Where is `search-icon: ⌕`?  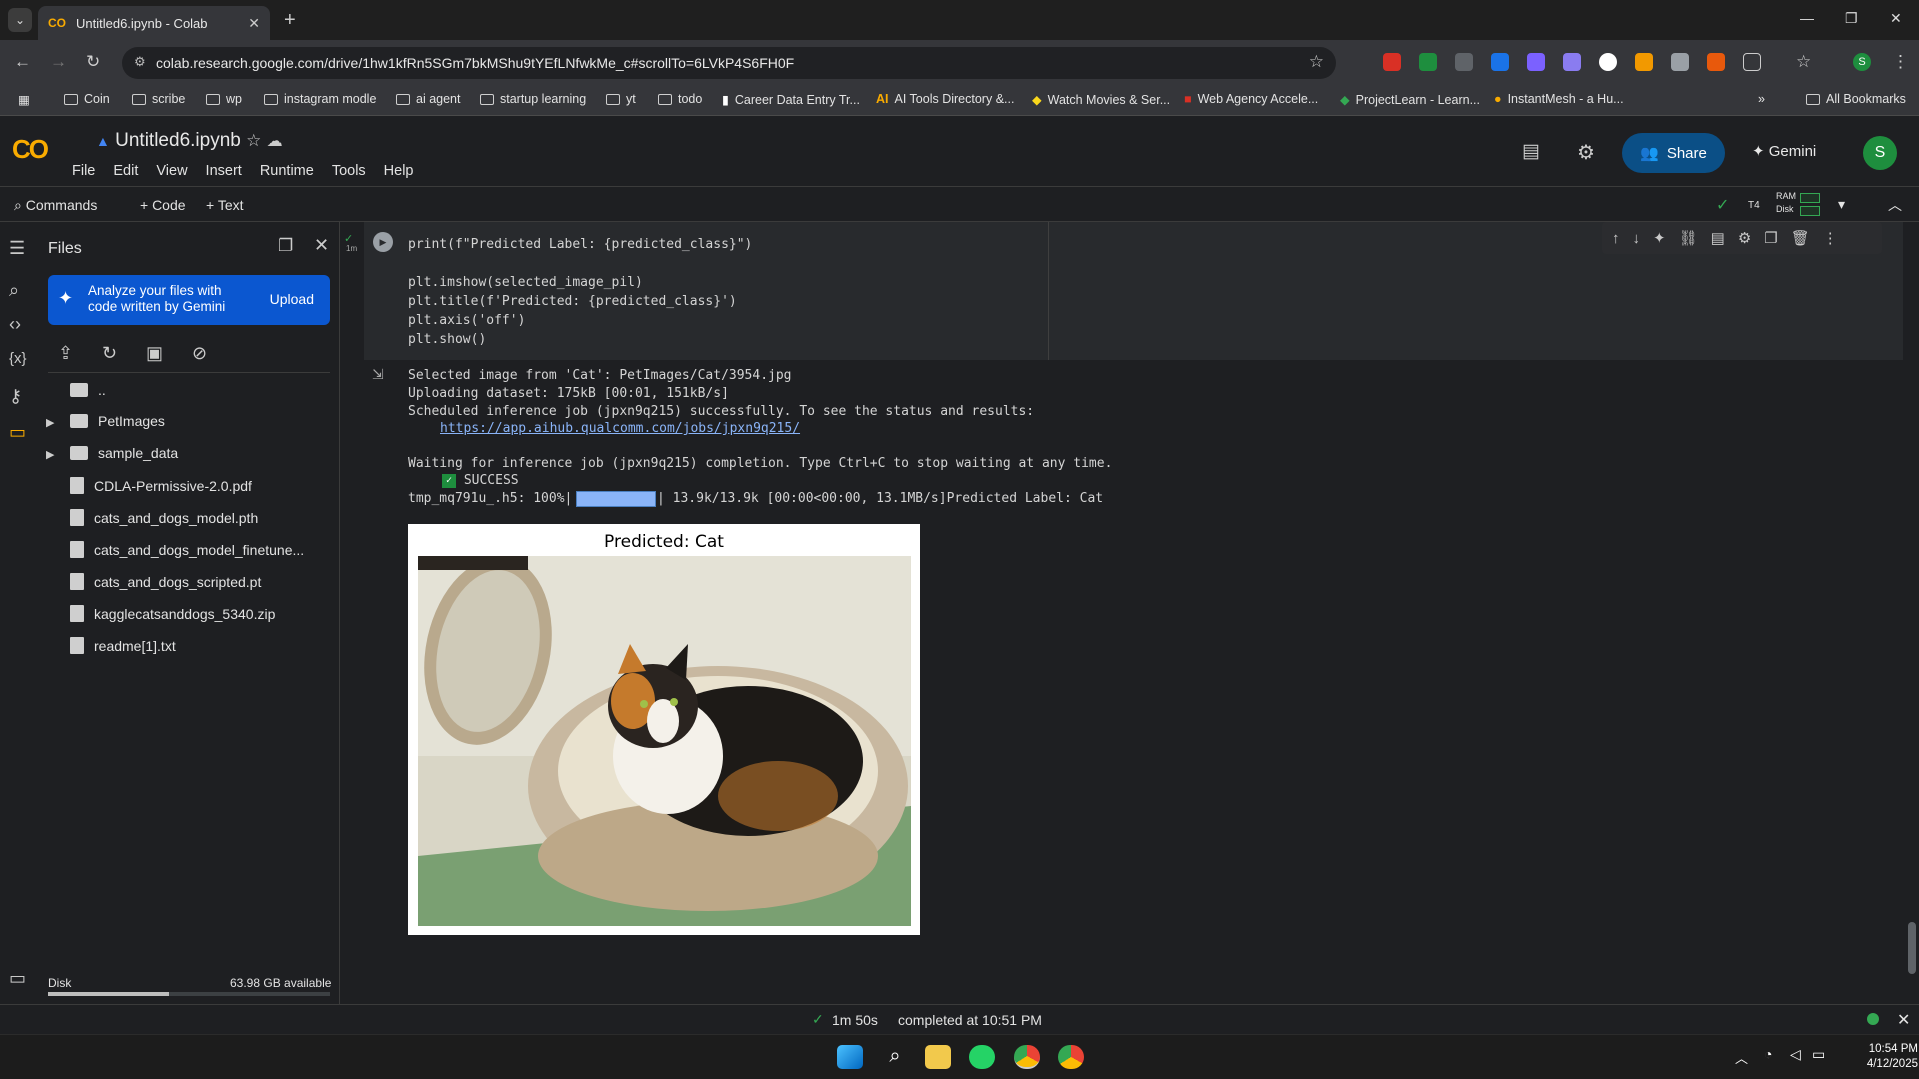 search-icon: ⌕ is located at coordinates (895, 1057).